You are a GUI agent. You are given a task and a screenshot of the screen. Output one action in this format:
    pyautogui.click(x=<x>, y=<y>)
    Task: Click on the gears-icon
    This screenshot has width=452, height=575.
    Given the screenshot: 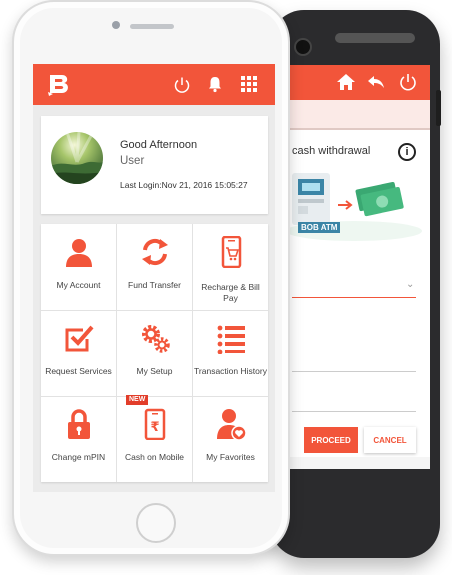 What is the action you would take?
    pyautogui.click(x=156, y=339)
    